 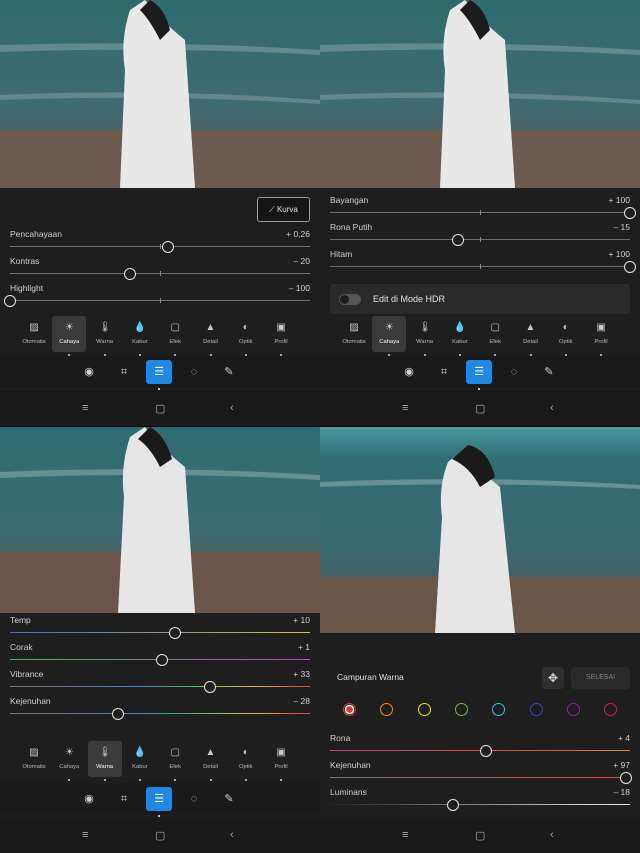 What do you see at coordinates (160, 269) in the screenshot?
I see `slider-contrast: Kontras – 20` at bounding box center [160, 269].